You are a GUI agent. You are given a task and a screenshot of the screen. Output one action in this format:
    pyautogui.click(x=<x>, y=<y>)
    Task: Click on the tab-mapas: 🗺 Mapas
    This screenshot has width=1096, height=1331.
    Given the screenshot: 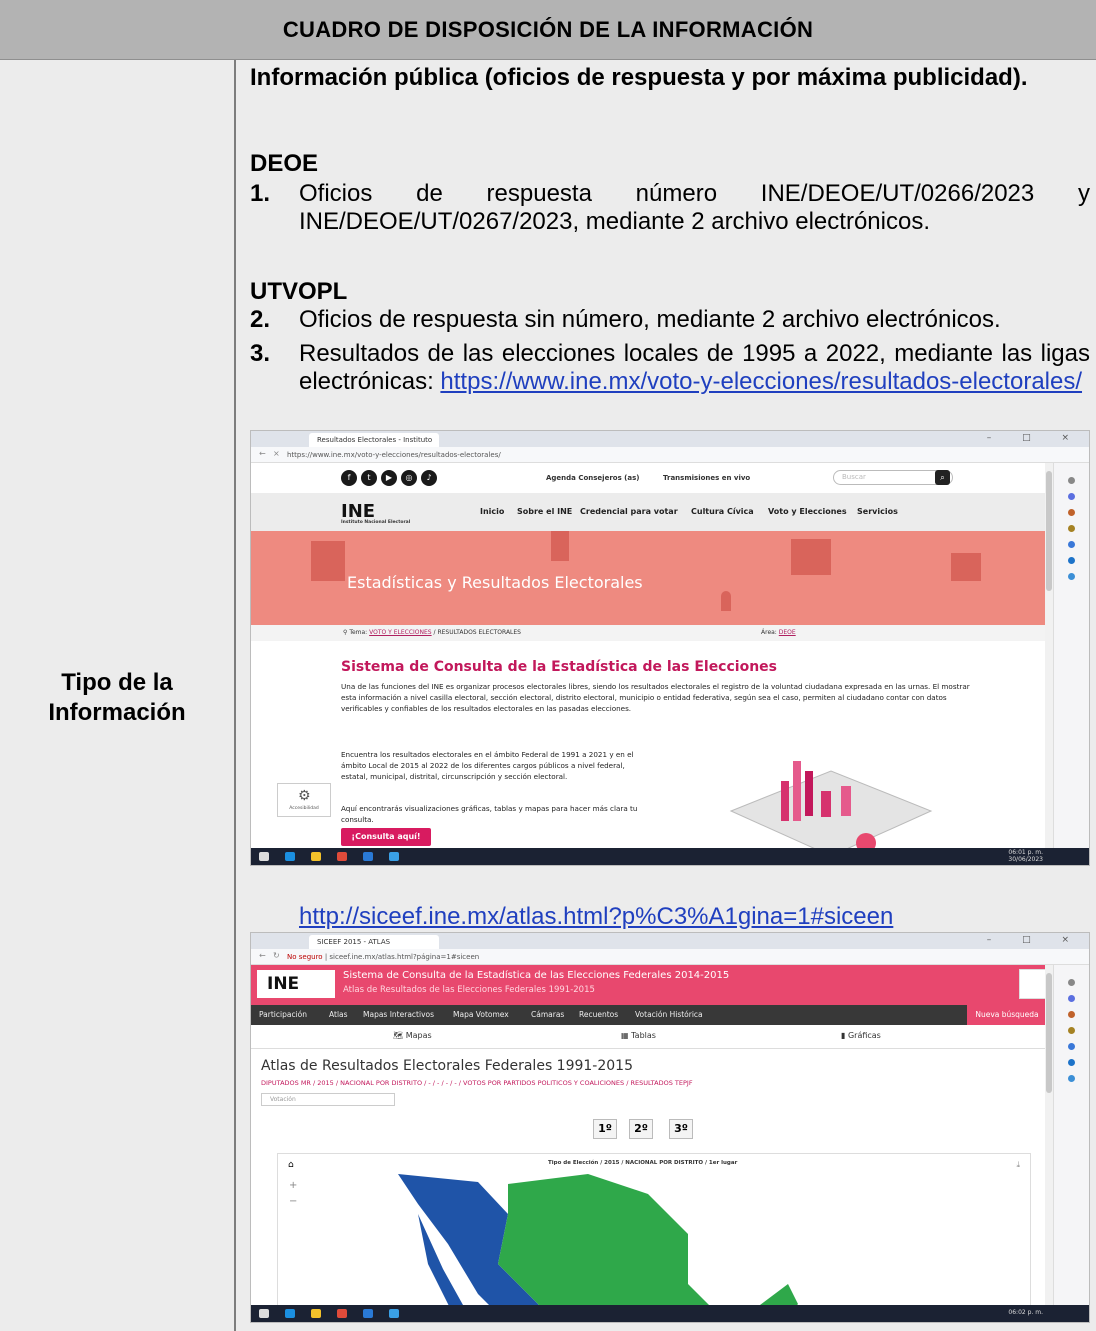 What is the action you would take?
    pyautogui.click(x=412, y=1035)
    